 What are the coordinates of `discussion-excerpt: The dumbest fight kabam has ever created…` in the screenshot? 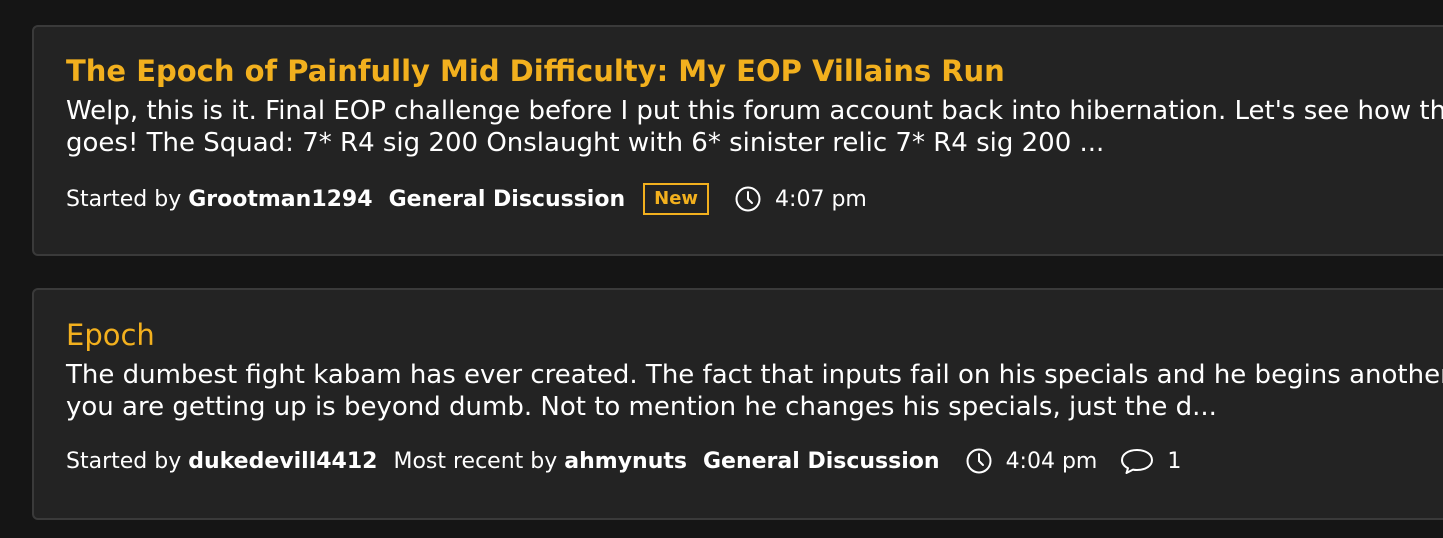 It's located at (754, 391).